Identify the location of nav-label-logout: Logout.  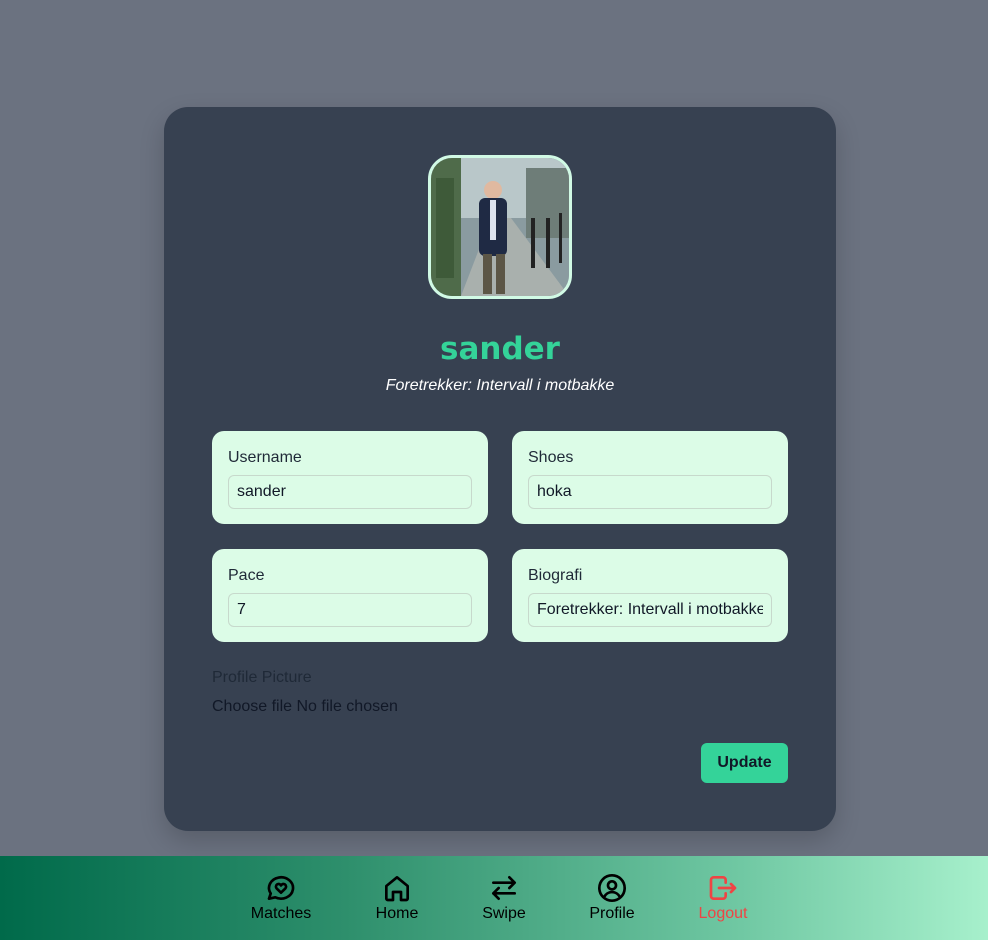
(723, 913).